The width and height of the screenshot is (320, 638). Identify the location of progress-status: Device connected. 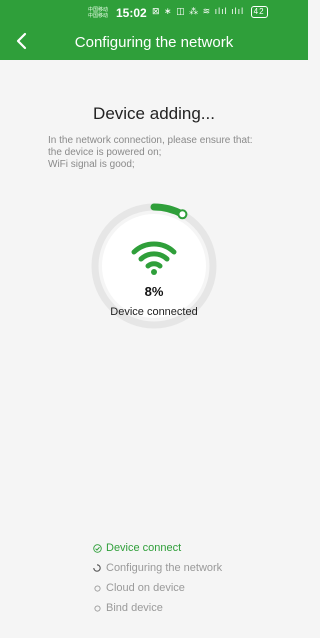
(154, 312).